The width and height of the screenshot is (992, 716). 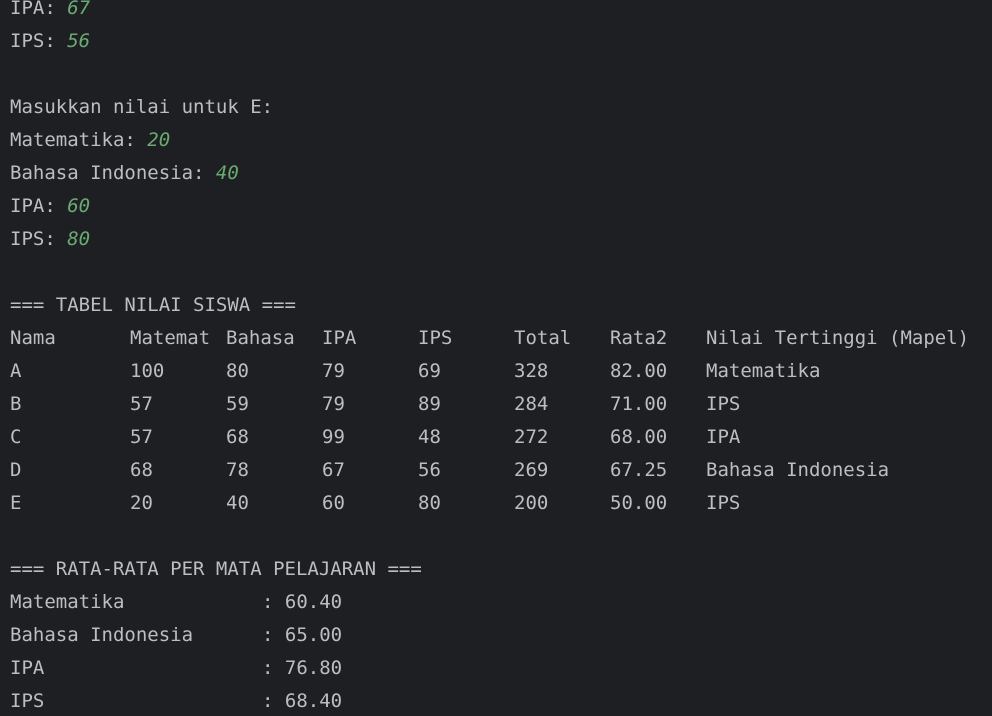 I want to click on input-line-d-ipa: IPA: 67, so click(x=50, y=12).